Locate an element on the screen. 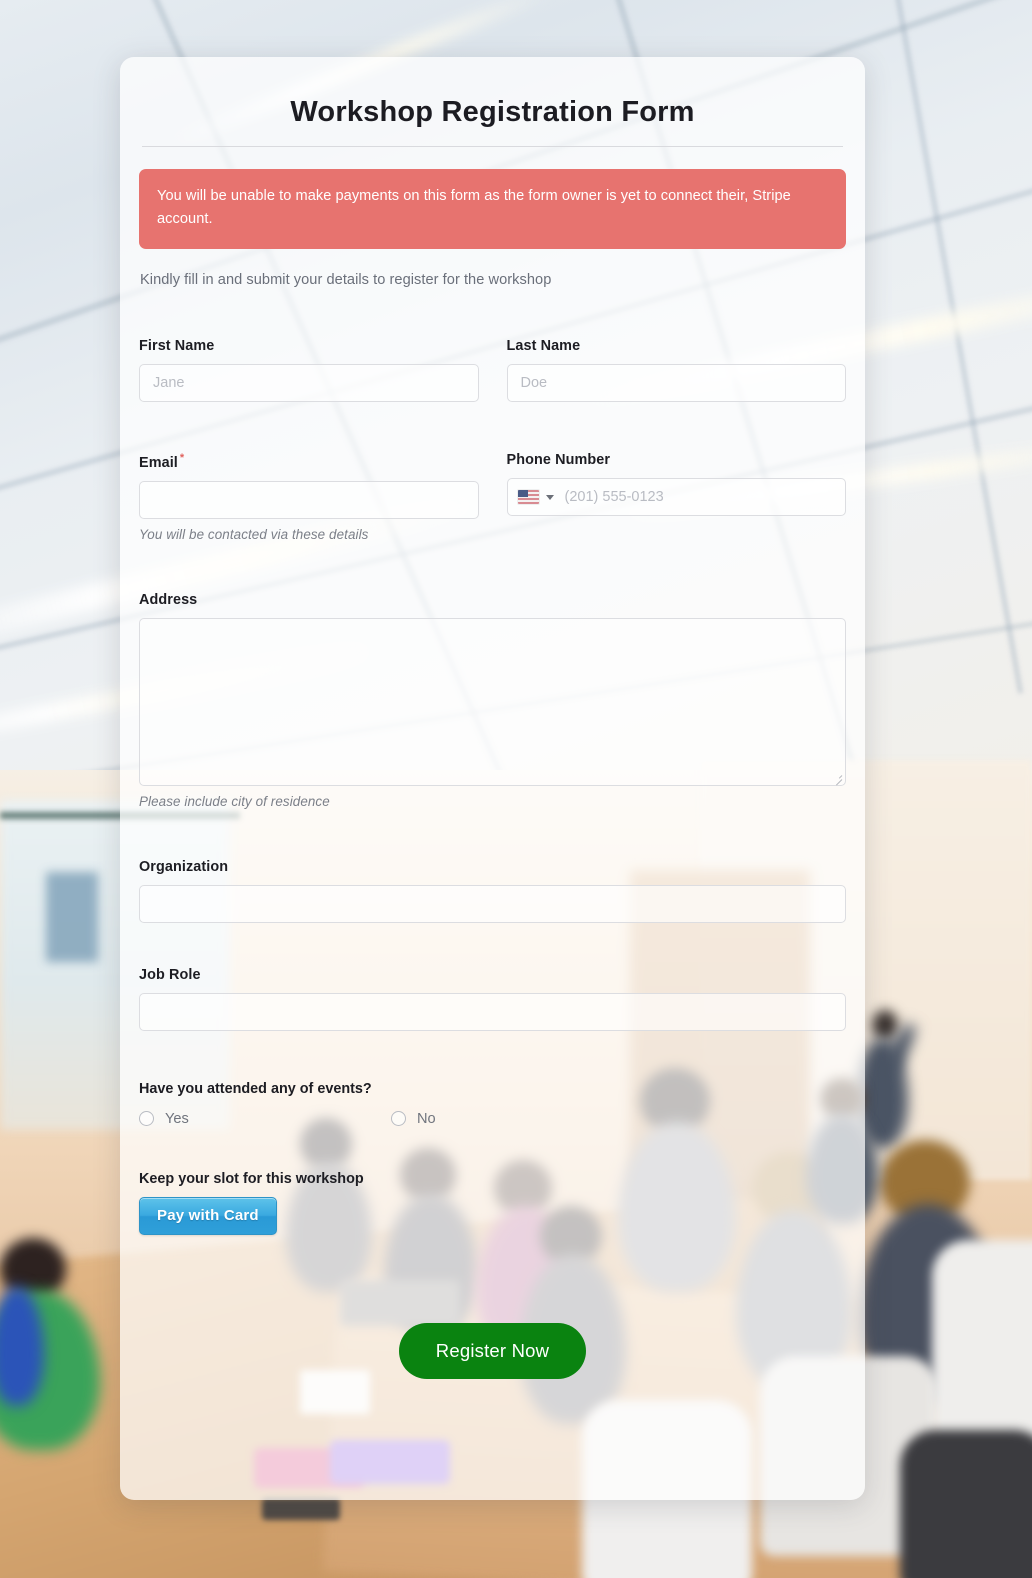 This screenshot has width=1032, height=1578. phone-field: Phone Number is located at coordinates (676, 497).